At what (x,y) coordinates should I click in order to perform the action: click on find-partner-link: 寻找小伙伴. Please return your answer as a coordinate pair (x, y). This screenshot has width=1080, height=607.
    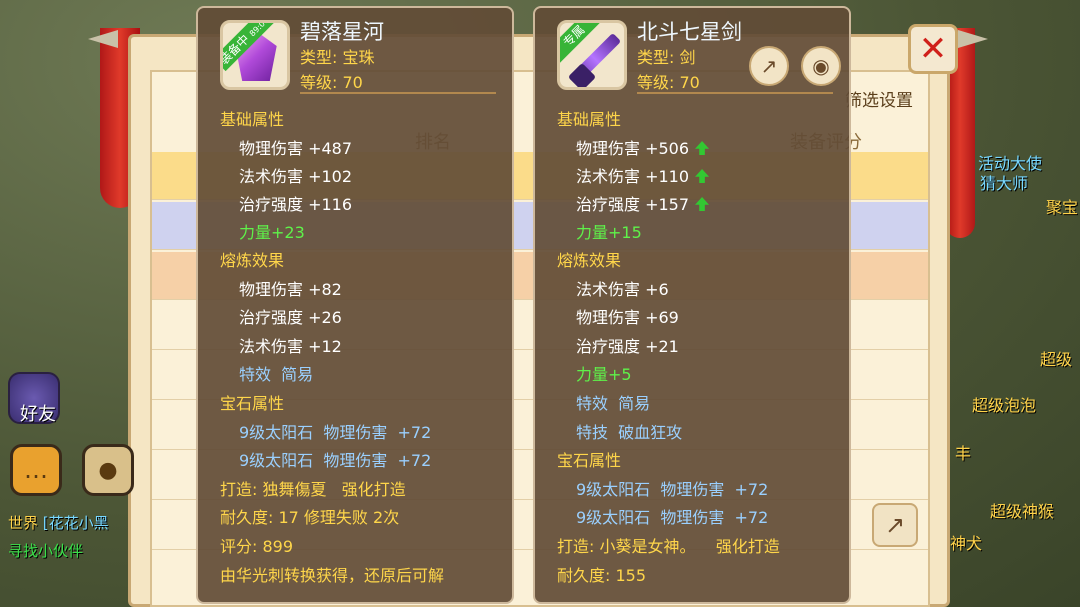
    Looking at the image, I should click on (45, 550).